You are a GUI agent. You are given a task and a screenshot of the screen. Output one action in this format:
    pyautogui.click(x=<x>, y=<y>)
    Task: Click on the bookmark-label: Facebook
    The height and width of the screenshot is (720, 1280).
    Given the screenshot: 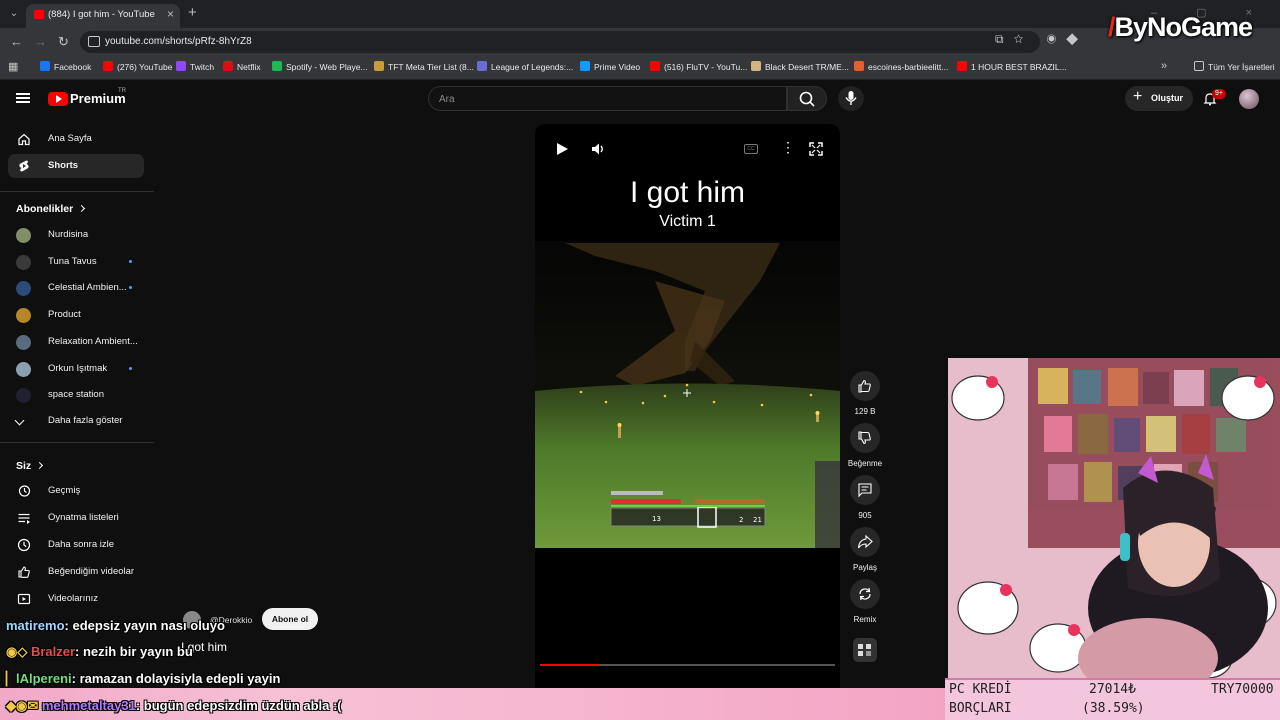 What is the action you would take?
    pyautogui.click(x=73, y=67)
    